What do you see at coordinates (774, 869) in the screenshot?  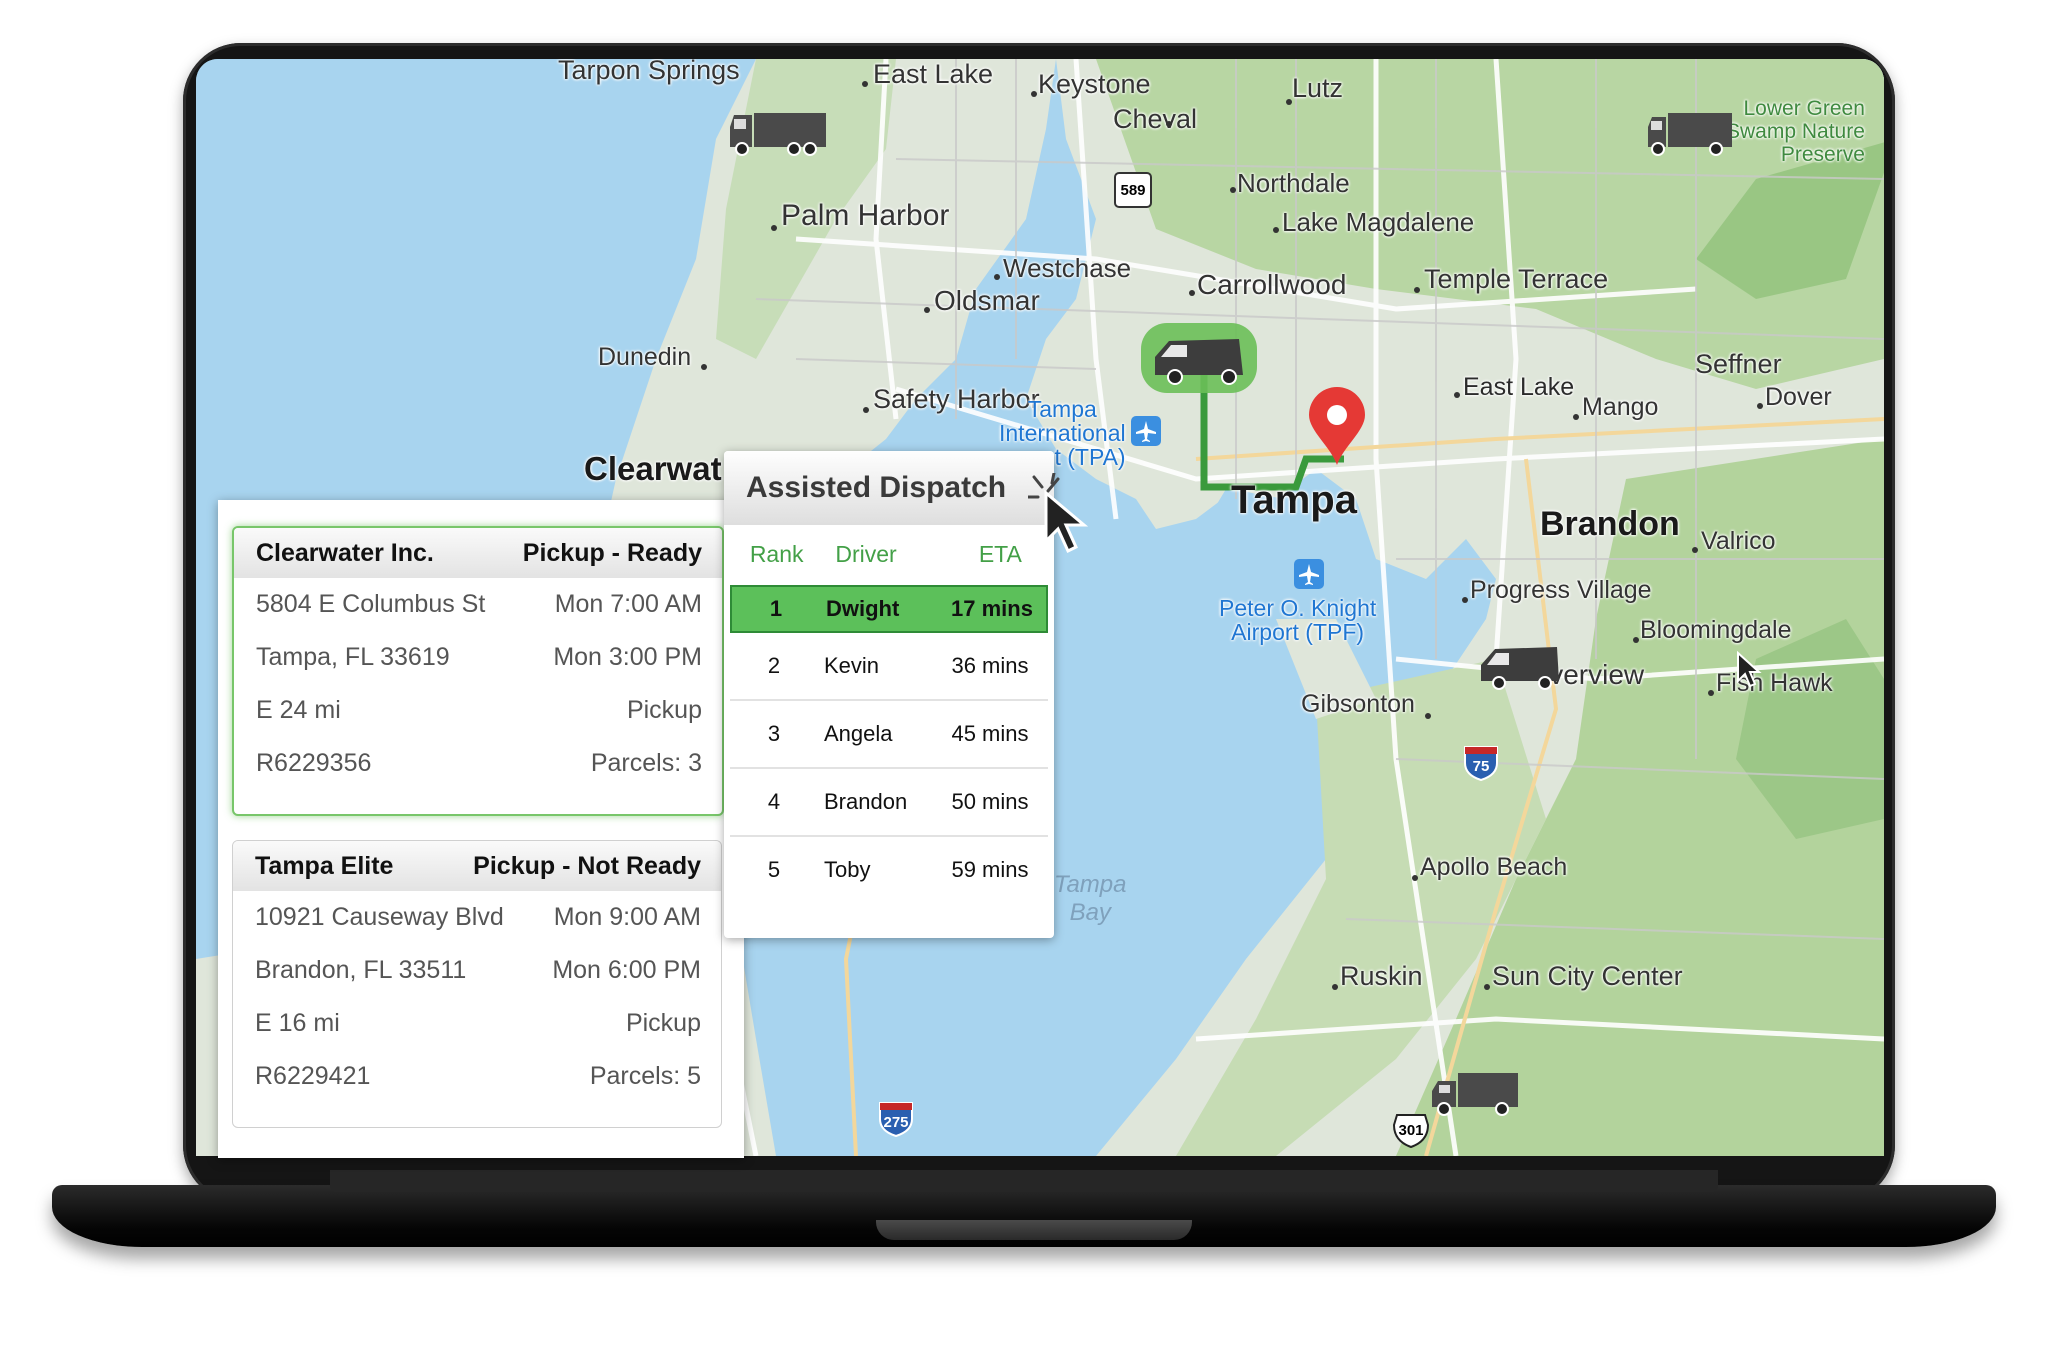 I see `driver-rank: 5` at bounding box center [774, 869].